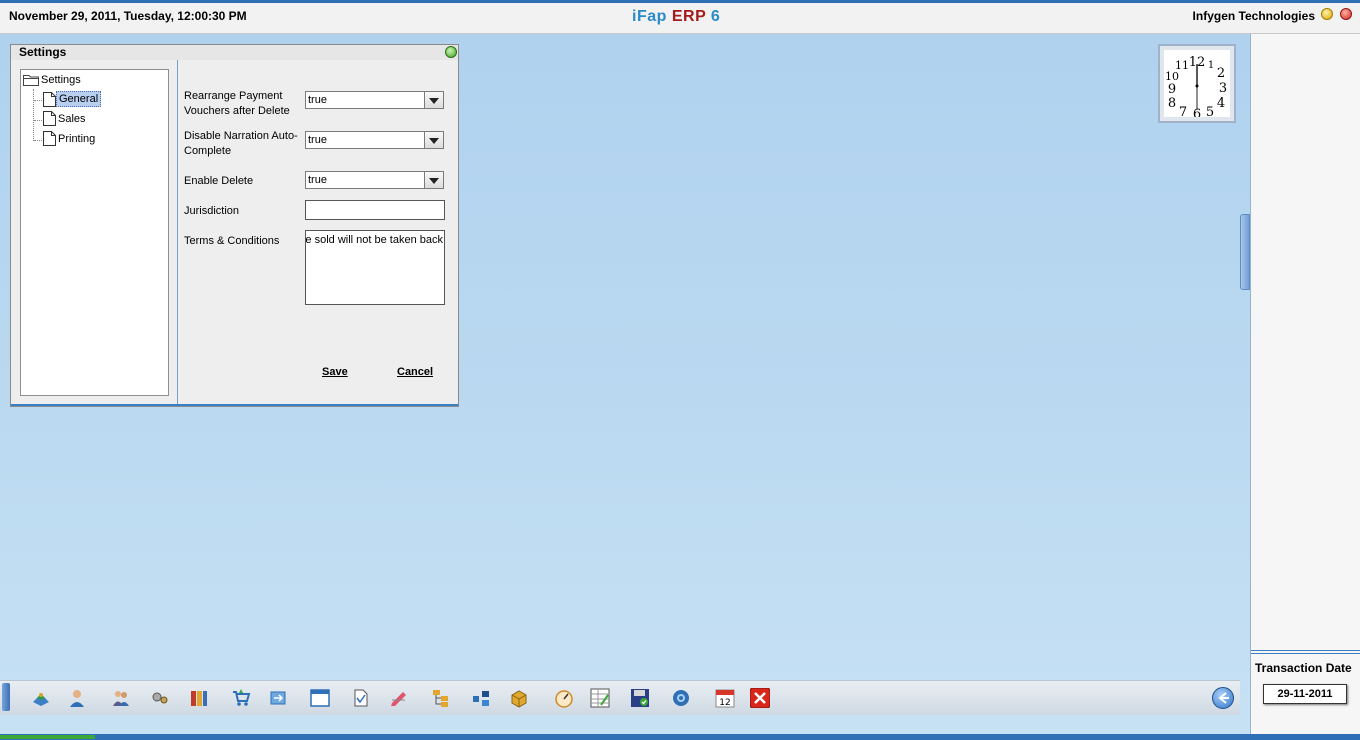 The height and width of the screenshot is (740, 1360). I want to click on clock-face: 12 1 2 3 4 5 6 7 8 9 10 11, so click(1197, 86).